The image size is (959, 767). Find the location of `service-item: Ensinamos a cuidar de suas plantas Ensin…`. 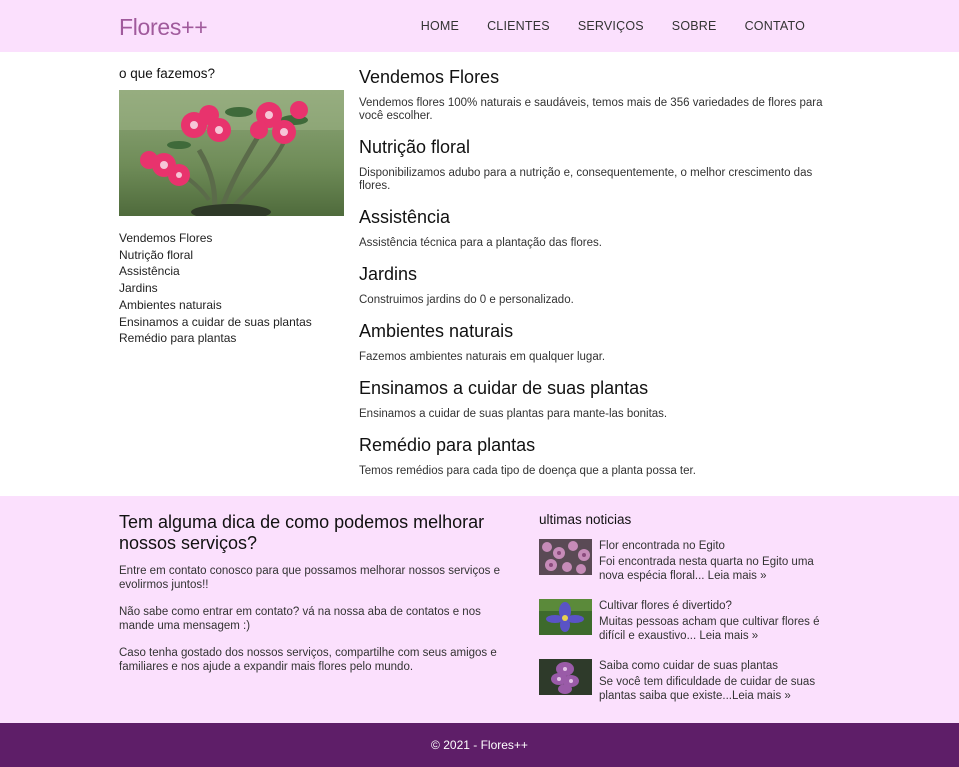

service-item: Ensinamos a cuidar de suas plantas Ensin… is located at coordinates (594, 405).